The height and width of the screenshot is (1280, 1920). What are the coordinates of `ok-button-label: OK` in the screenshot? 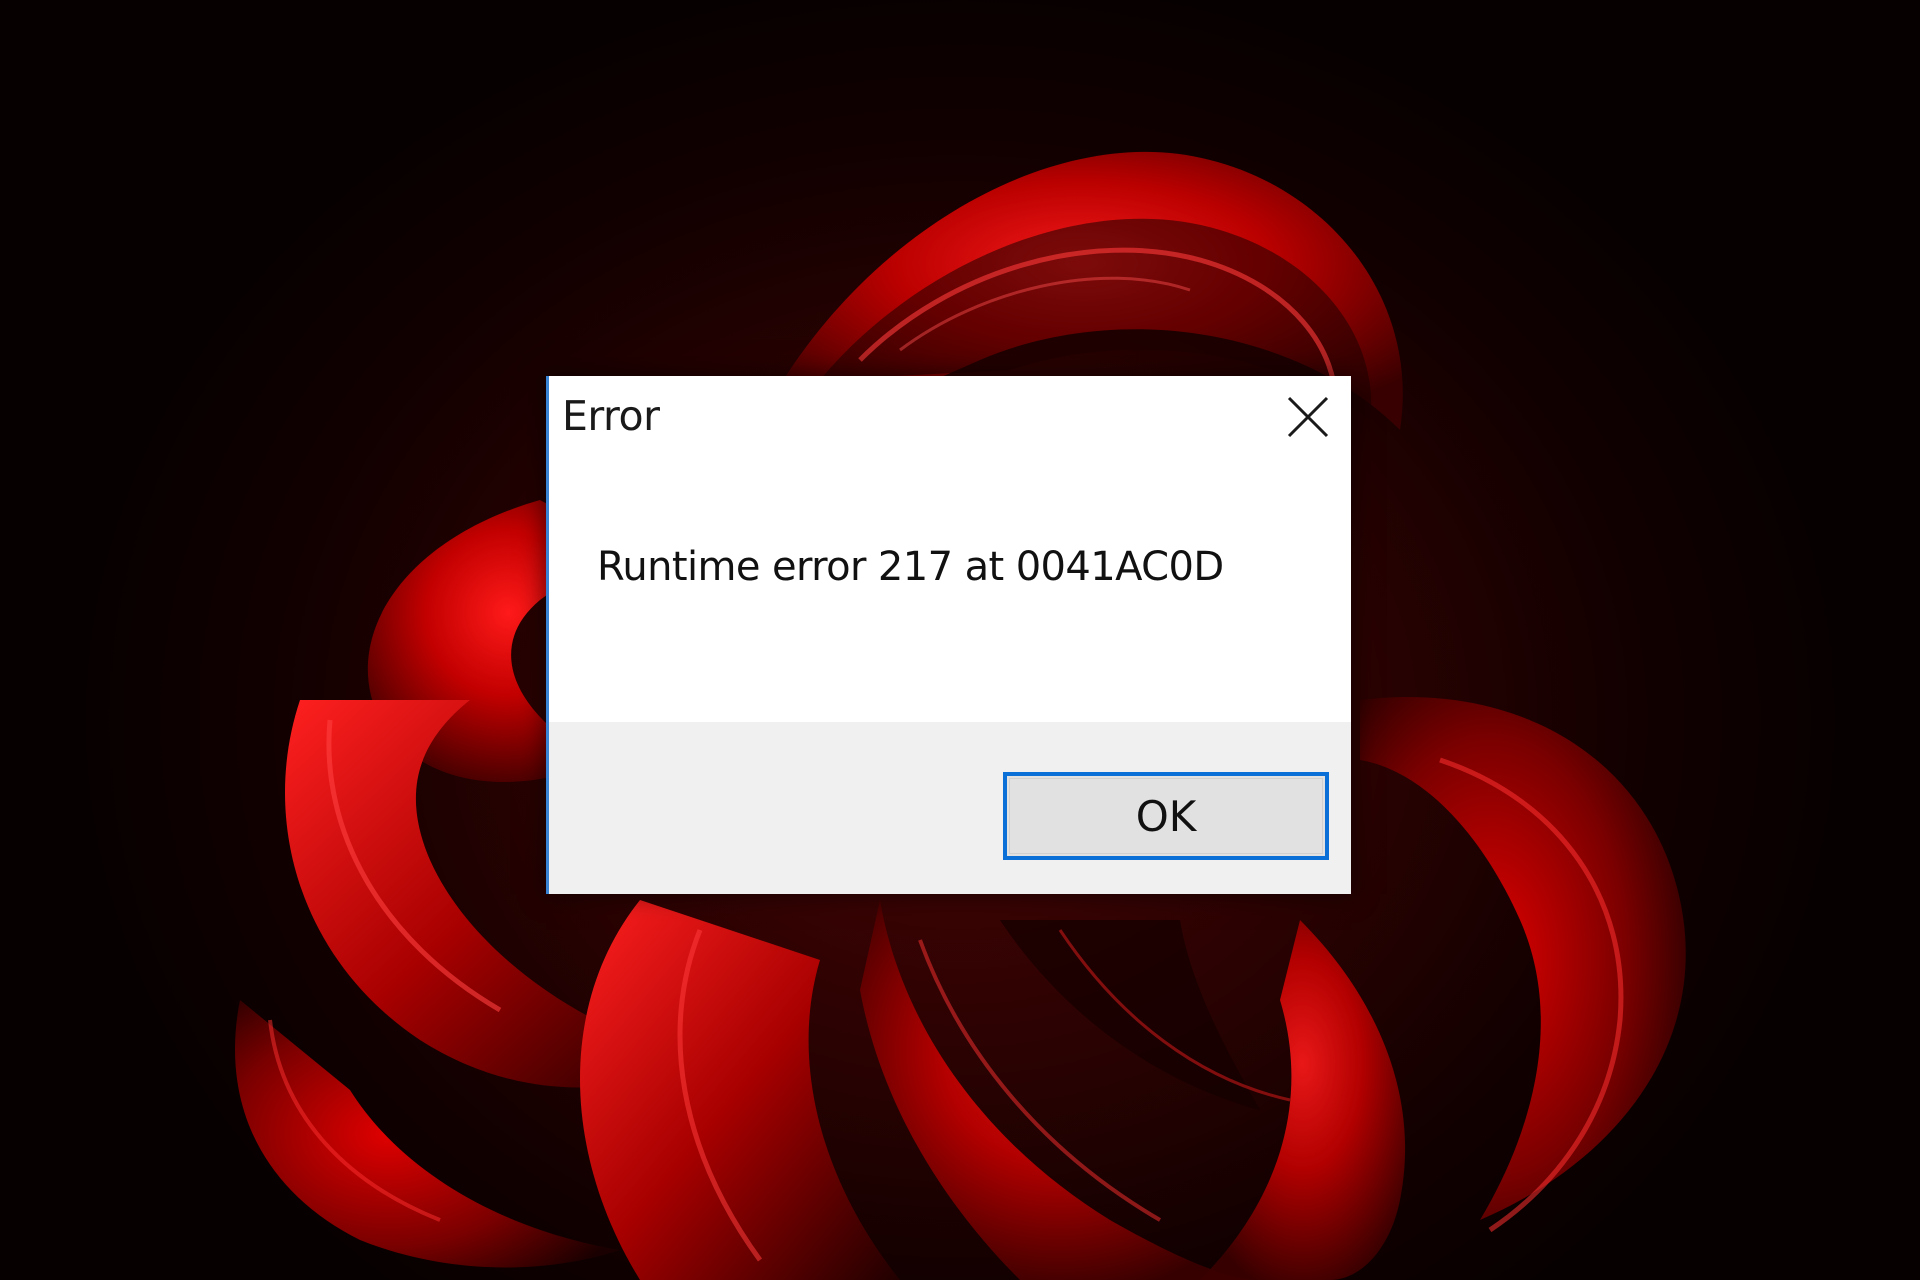 It's located at (1166, 816).